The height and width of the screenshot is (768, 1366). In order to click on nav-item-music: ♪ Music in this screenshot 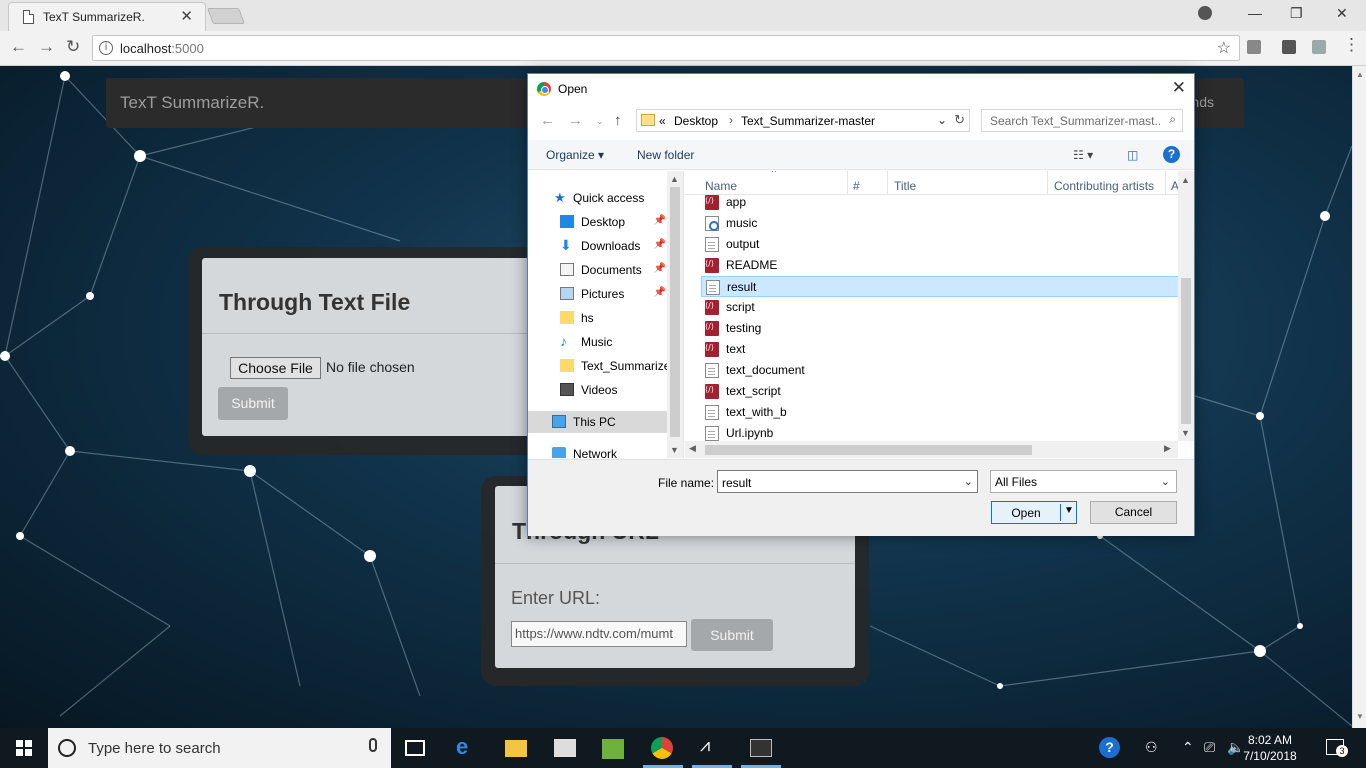, I will do `click(598, 342)`.